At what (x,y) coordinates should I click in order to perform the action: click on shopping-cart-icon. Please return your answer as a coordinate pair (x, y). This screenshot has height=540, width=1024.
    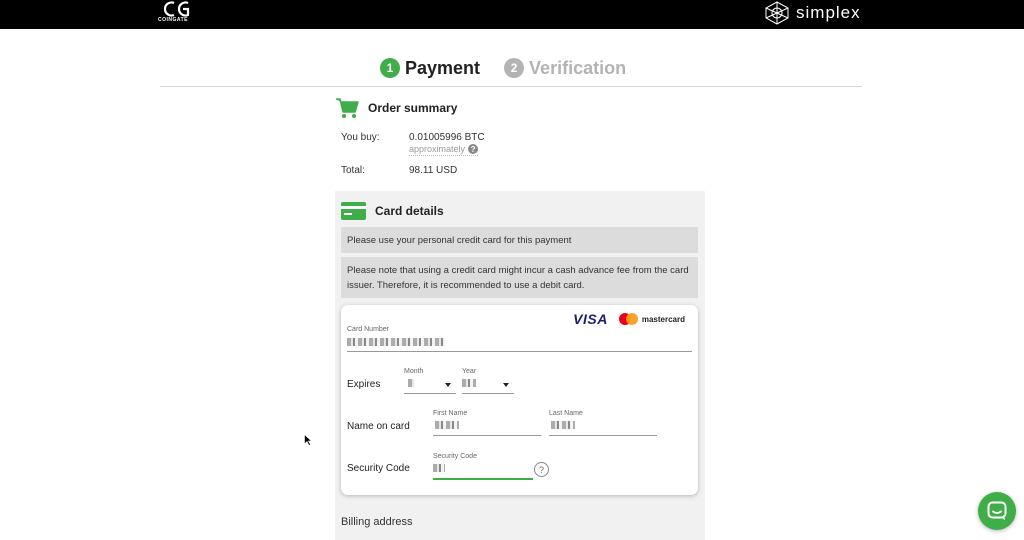
    Looking at the image, I should click on (347, 108).